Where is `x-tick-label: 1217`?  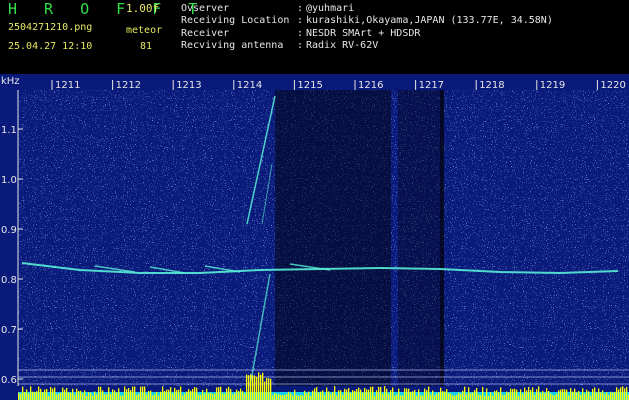
x-tick-label: 1217 is located at coordinates (431, 85).